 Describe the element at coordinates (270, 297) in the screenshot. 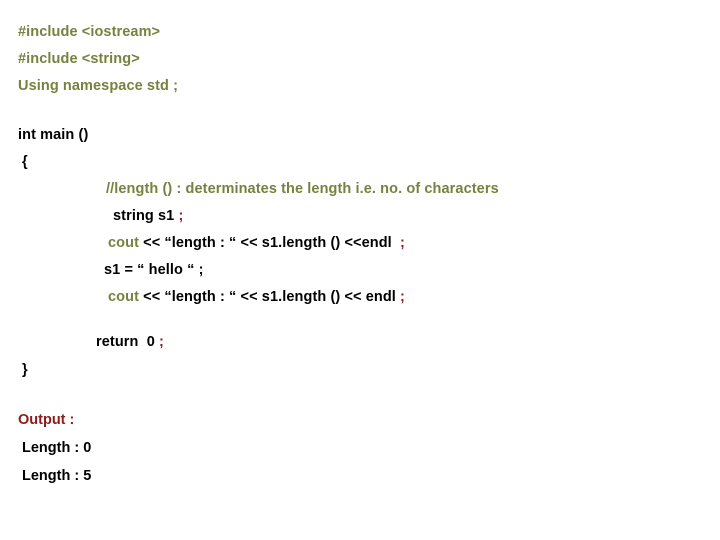

I see `cout-second-expression: << “length : “ << s1.length () << endl` at that location.